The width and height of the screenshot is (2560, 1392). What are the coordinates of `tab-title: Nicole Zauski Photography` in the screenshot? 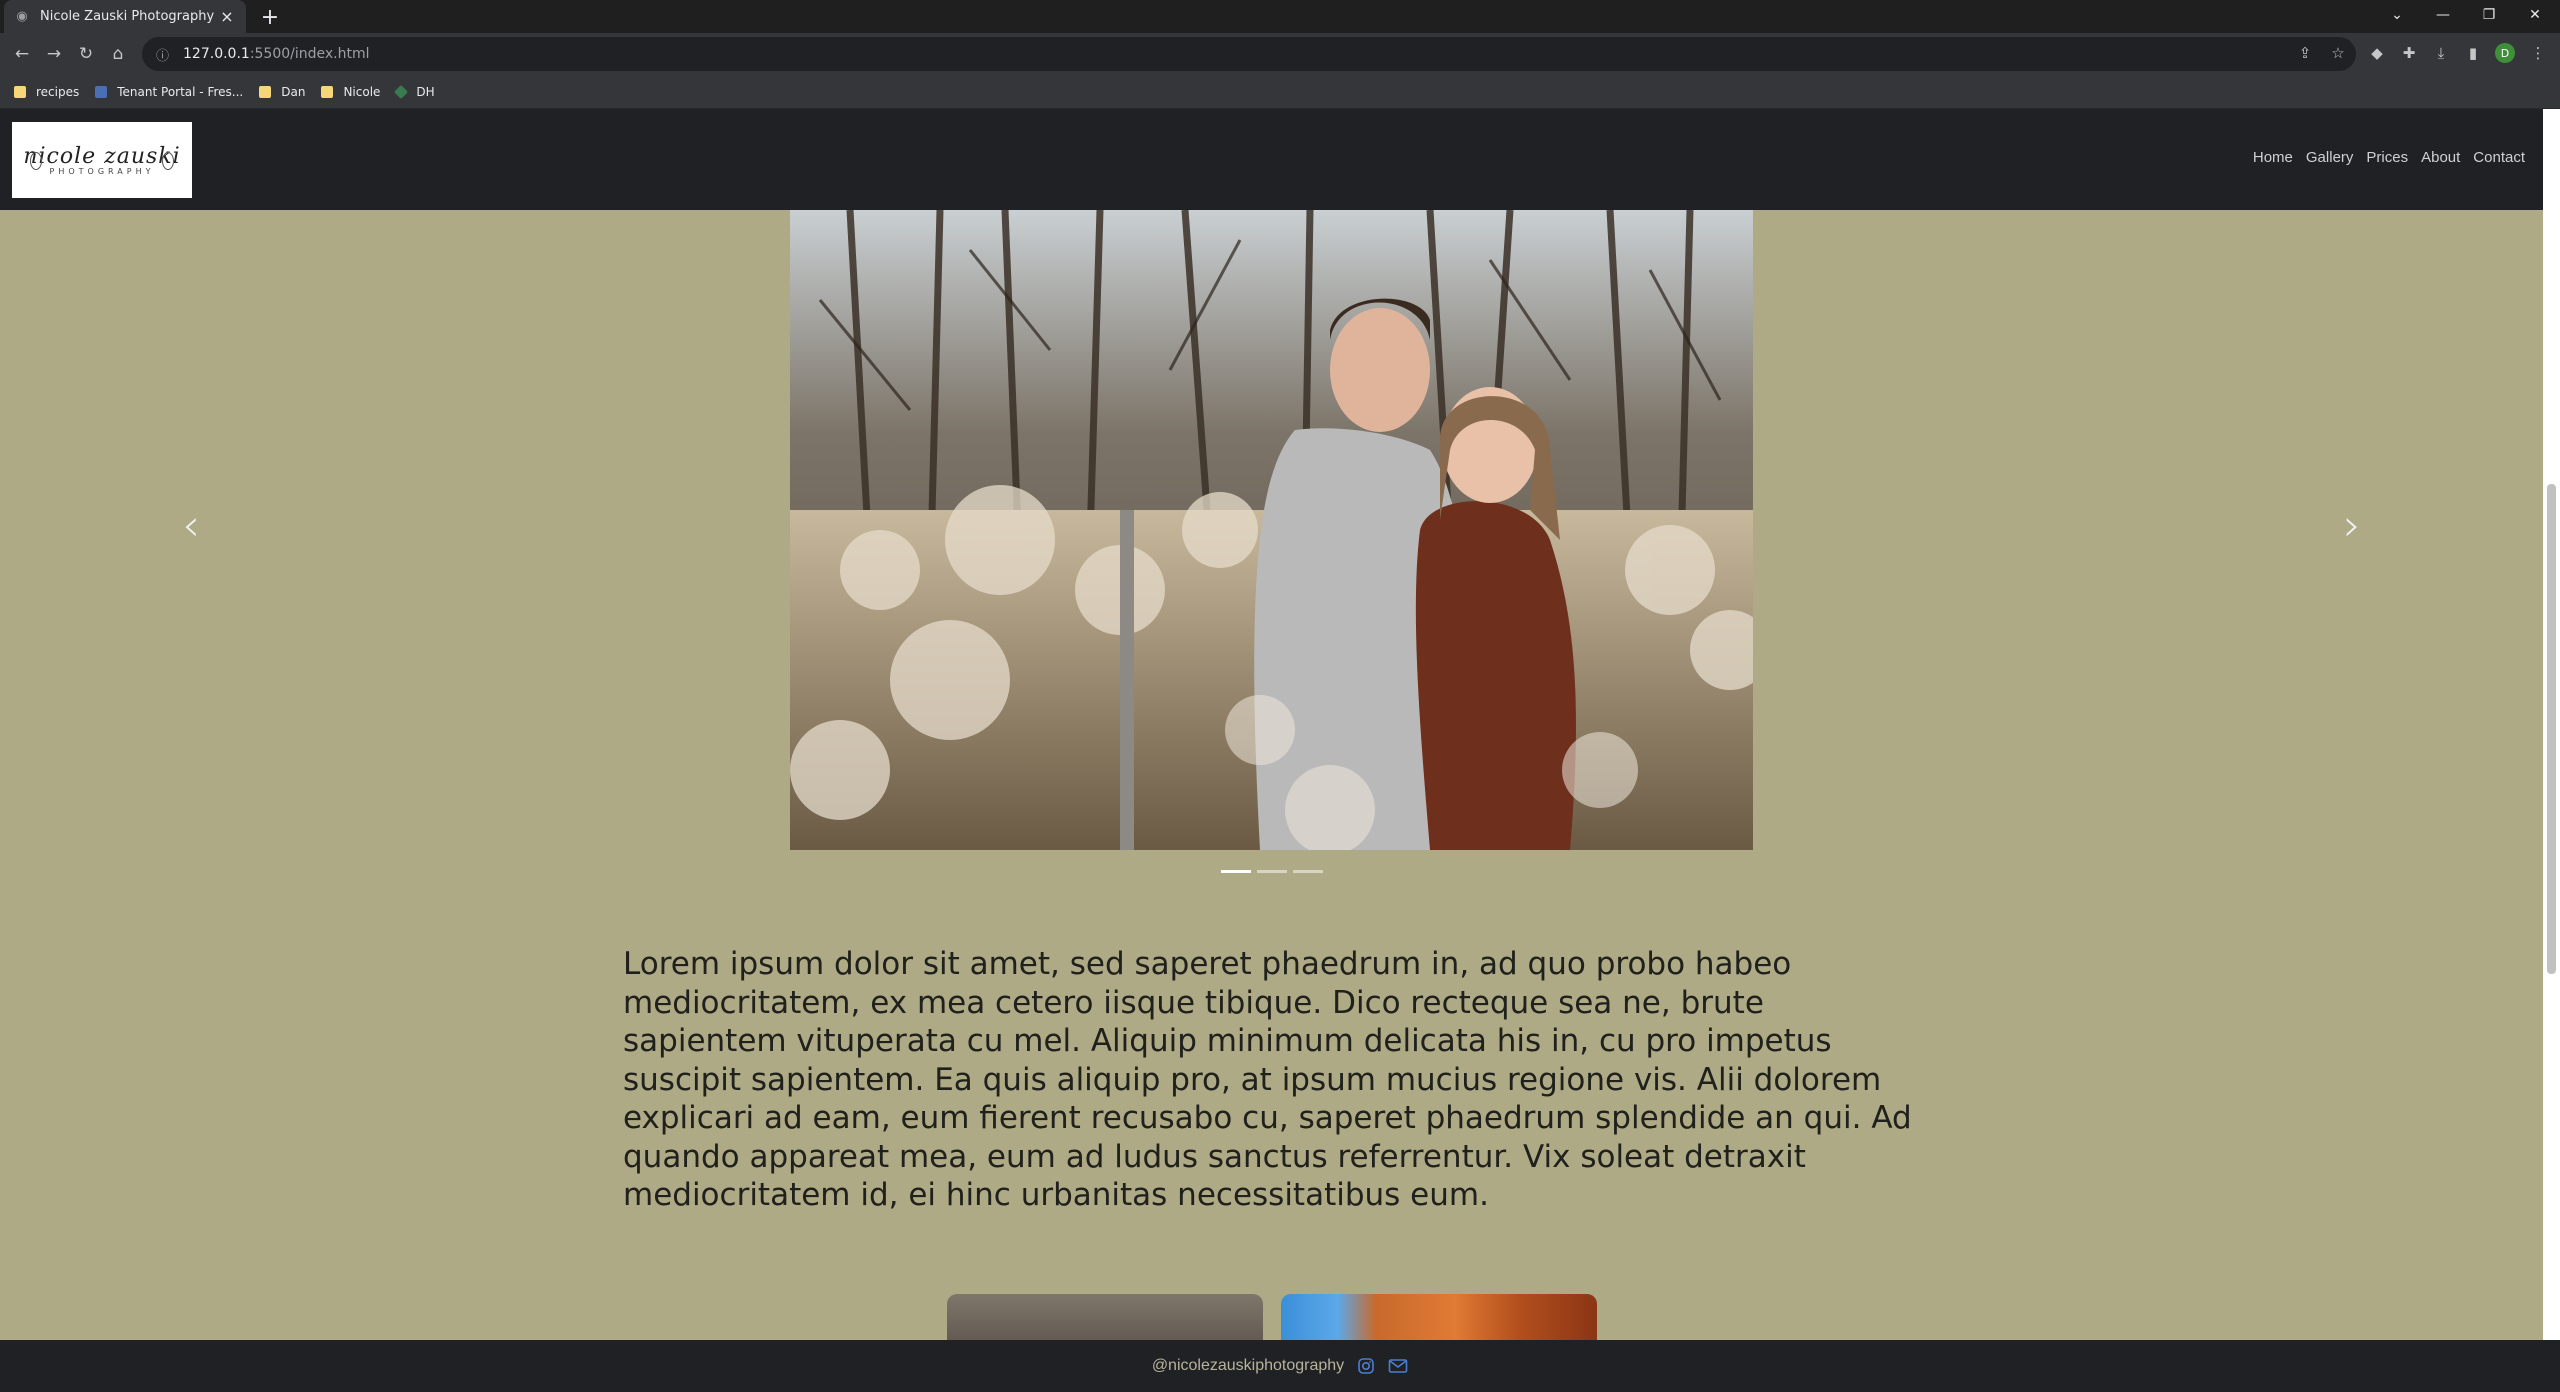 It's located at (127, 16).